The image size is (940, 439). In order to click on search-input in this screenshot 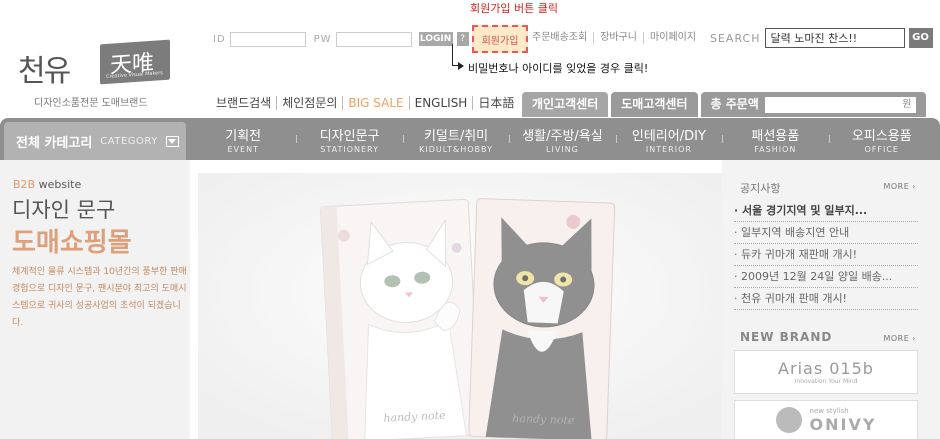, I will do `click(834, 38)`.